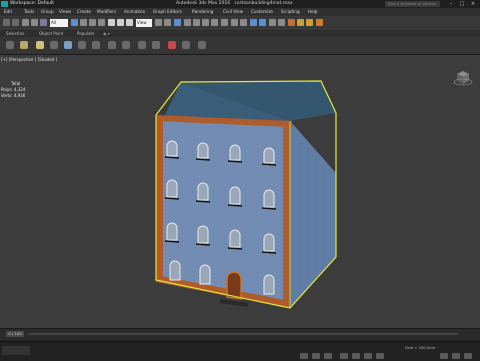 This screenshot has width=480, height=361. What do you see at coordinates (10, 45) in the screenshot?
I see `ribbon-tool-1-icon` at bounding box center [10, 45].